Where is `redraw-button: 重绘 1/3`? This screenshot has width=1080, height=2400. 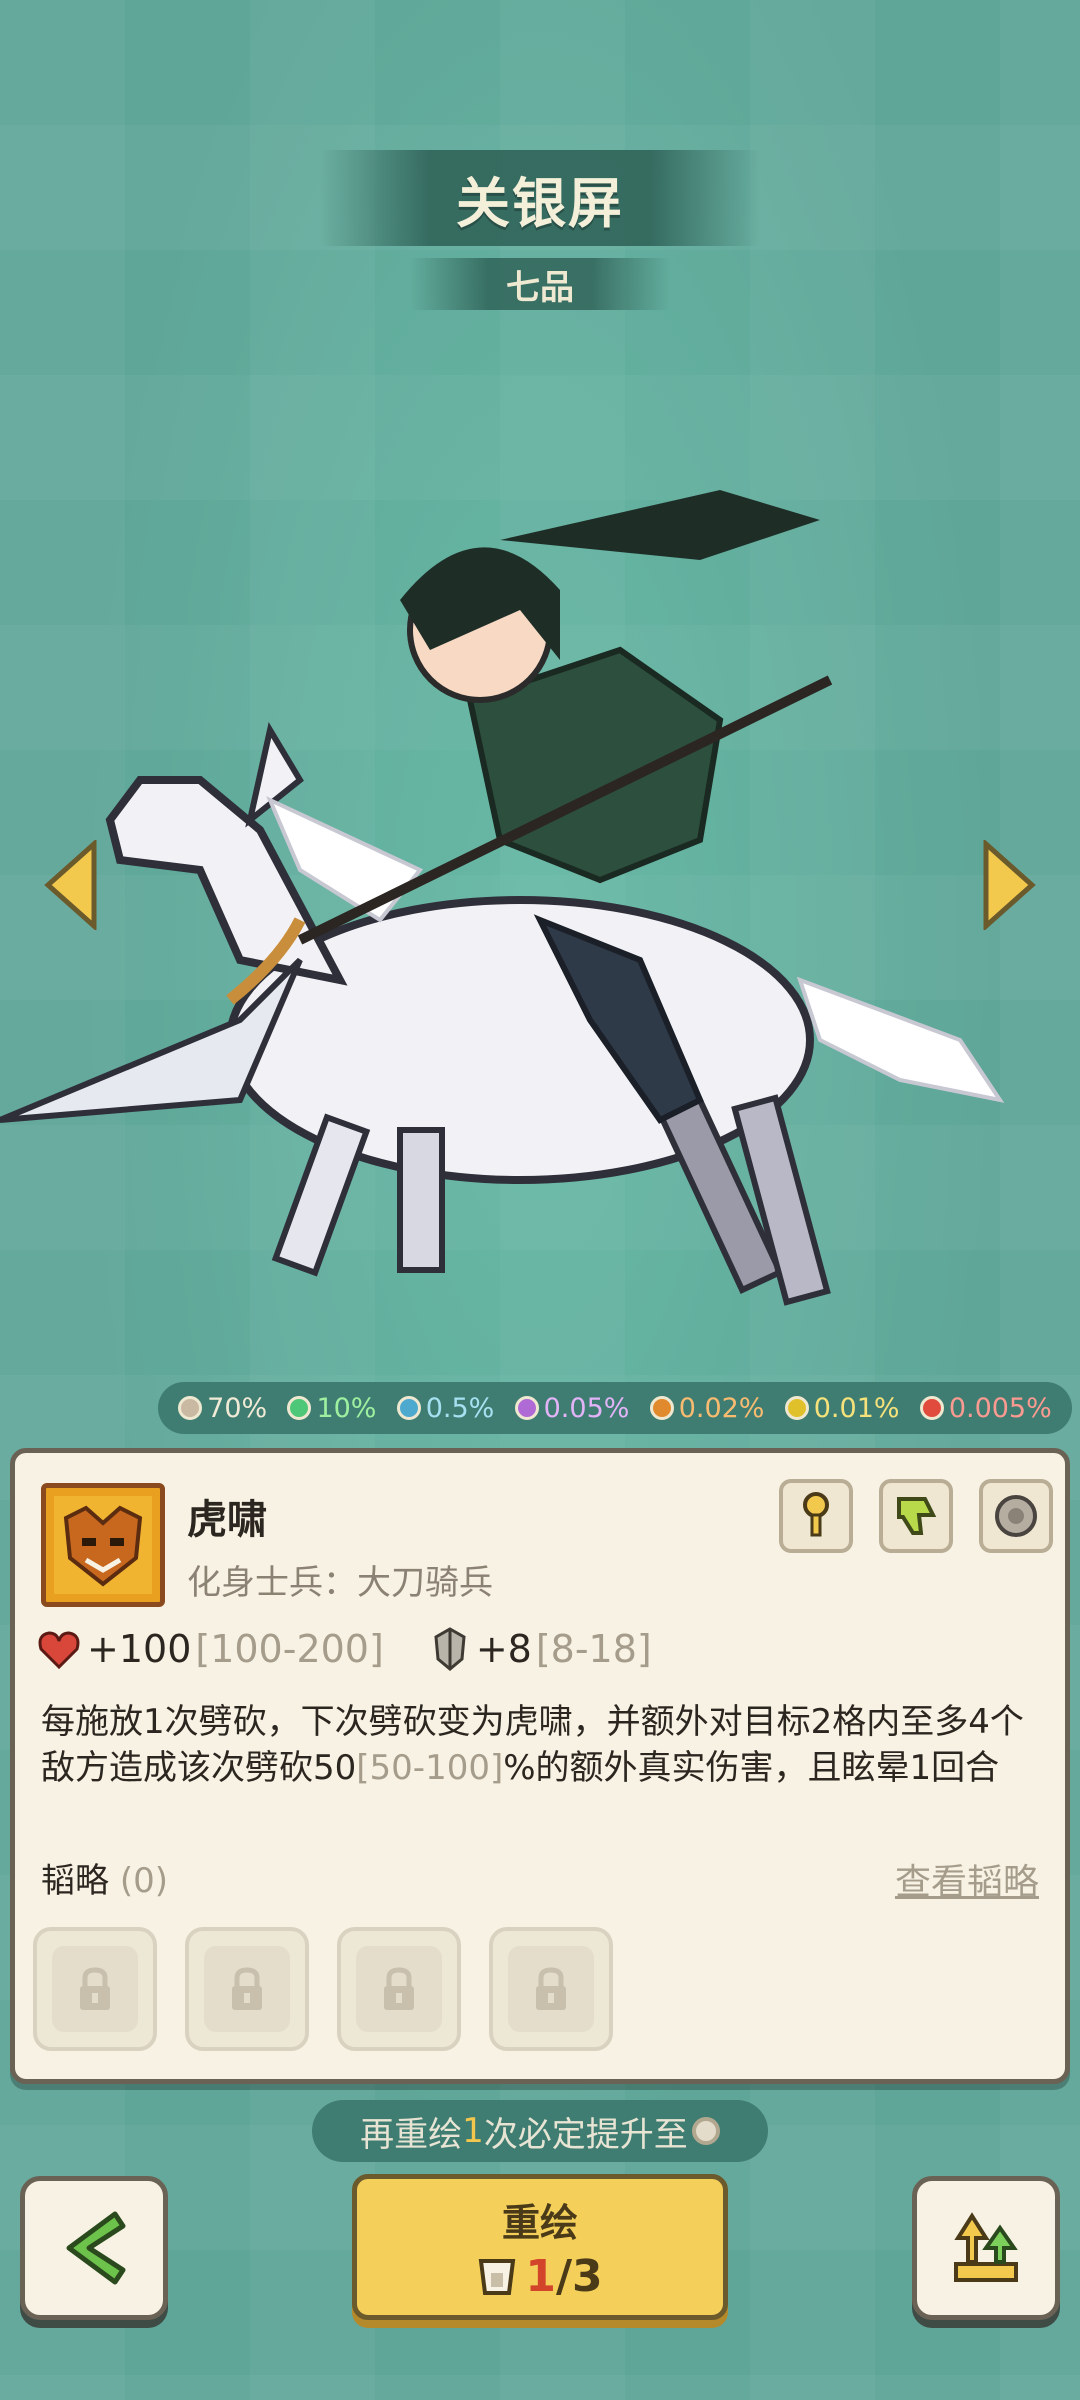 redraw-button: 重绘 1/3 is located at coordinates (540, 2247).